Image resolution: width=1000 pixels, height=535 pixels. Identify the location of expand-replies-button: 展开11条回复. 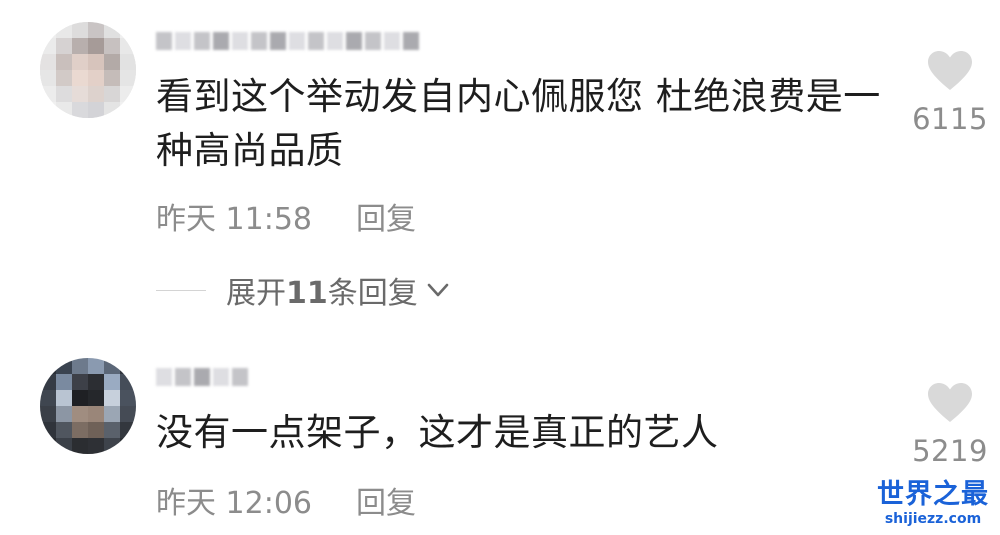
(304, 290).